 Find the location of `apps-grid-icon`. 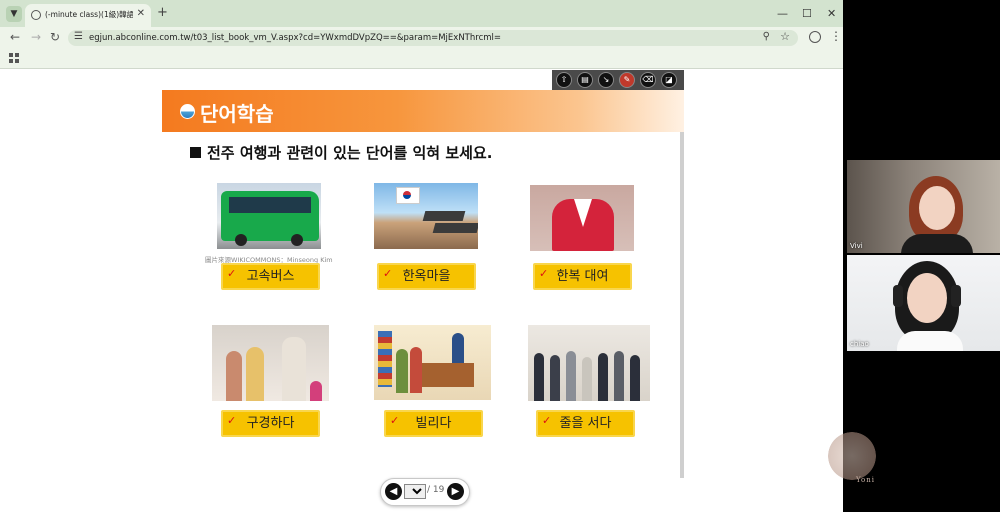

apps-grid-icon is located at coordinates (14, 58).